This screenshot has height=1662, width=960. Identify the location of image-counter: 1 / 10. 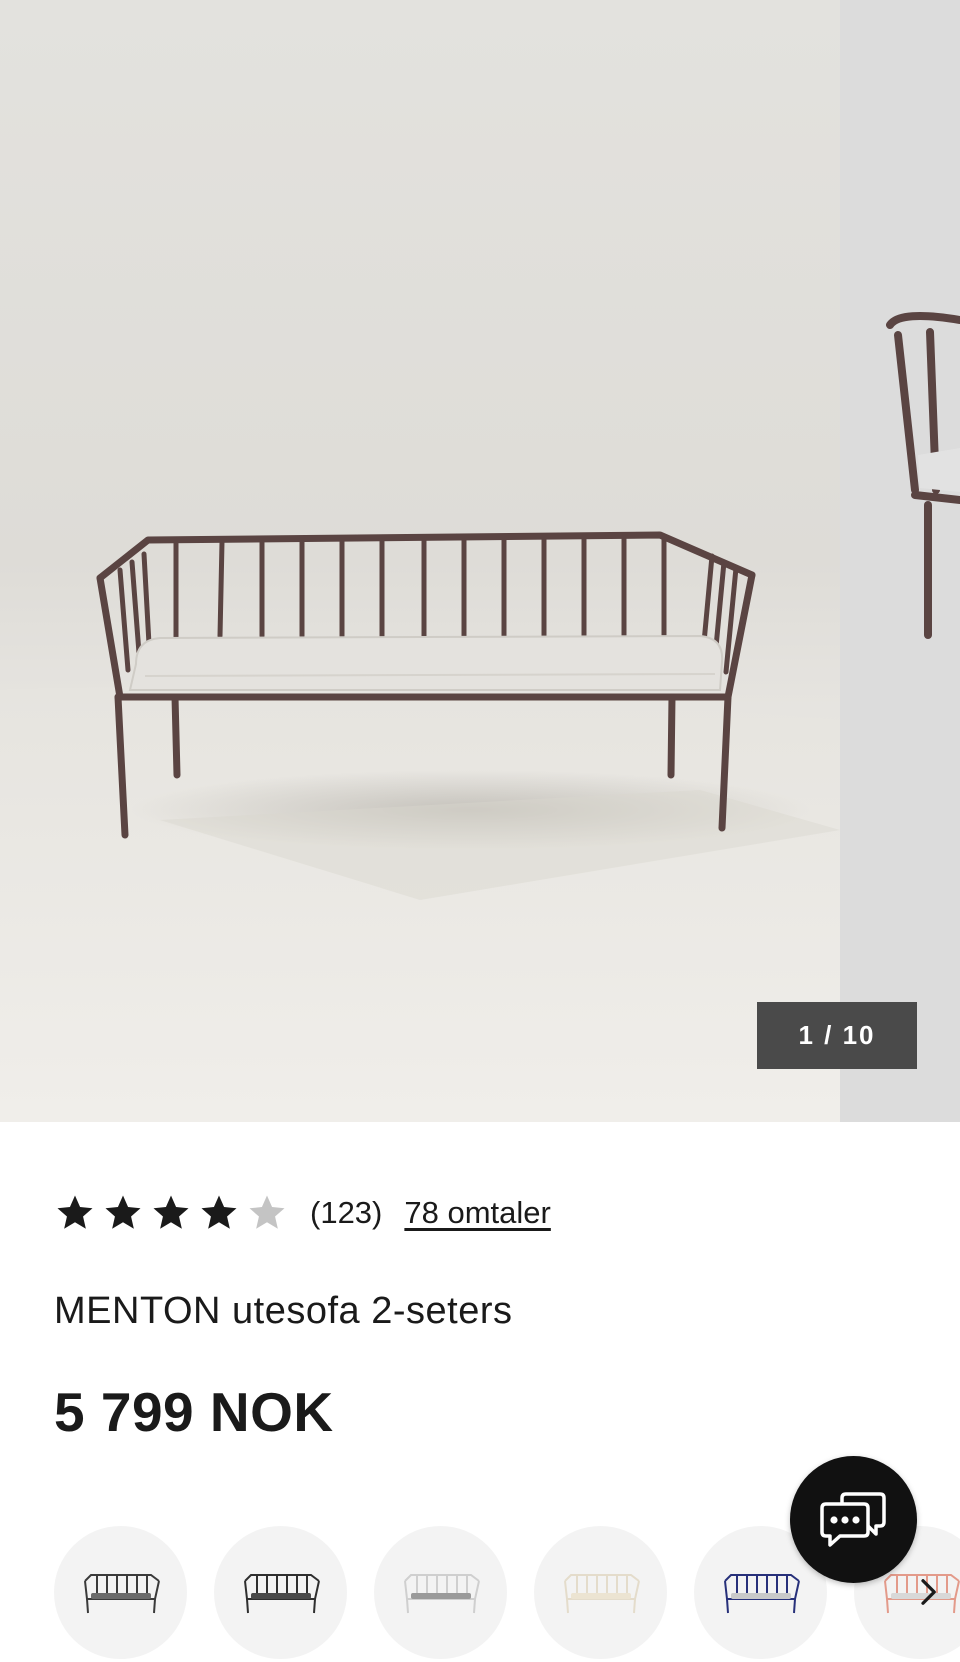
(837, 1035).